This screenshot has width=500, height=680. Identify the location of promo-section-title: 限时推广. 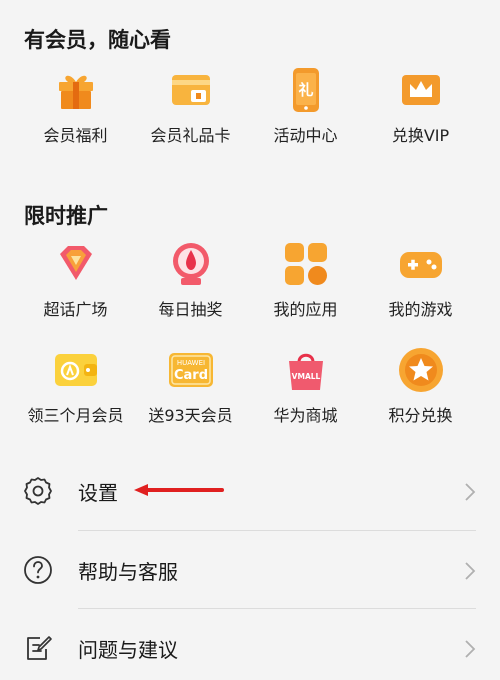
(66, 216).